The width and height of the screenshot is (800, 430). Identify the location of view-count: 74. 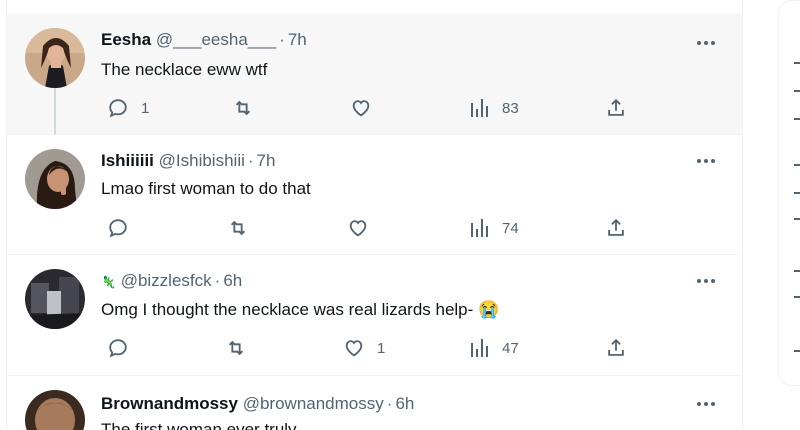
(510, 228).